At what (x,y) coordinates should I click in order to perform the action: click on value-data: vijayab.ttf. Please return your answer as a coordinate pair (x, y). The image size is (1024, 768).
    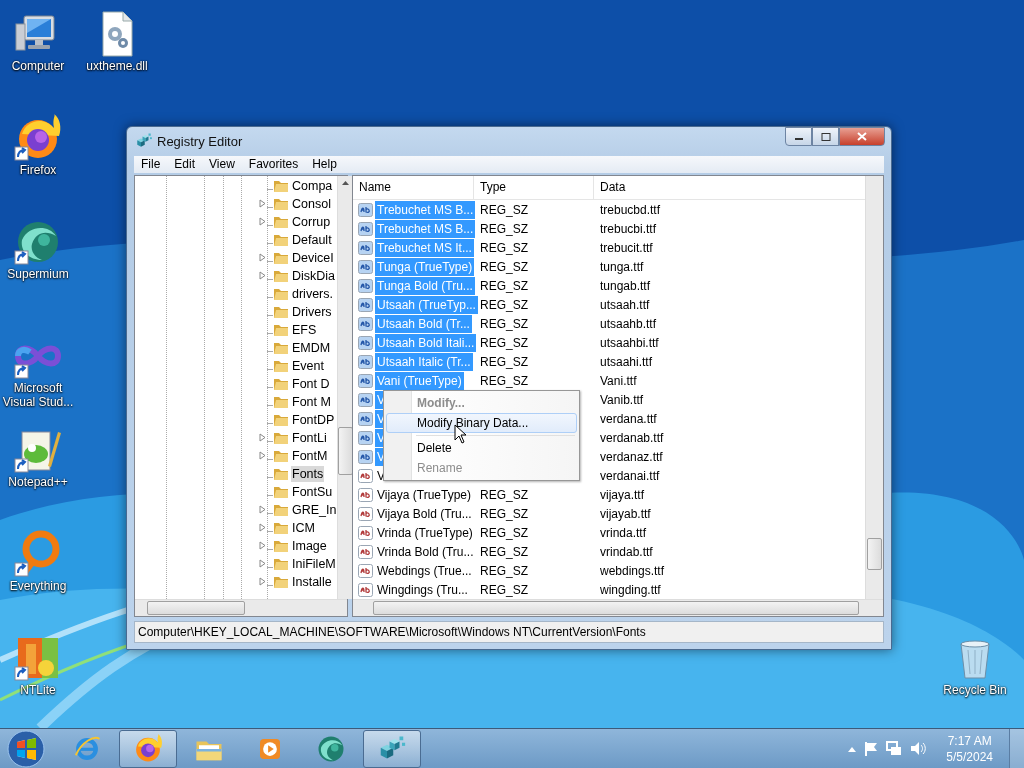
    Looking at the image, I should click on (625, 513).